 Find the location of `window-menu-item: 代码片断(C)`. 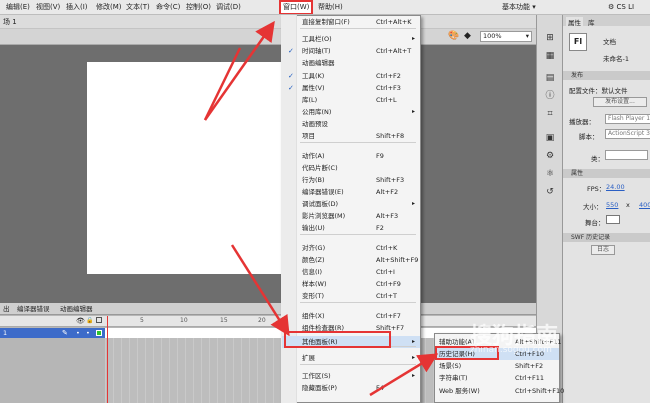

window-menu-item: 代码片断(C) is located at coordinates (351, 168).